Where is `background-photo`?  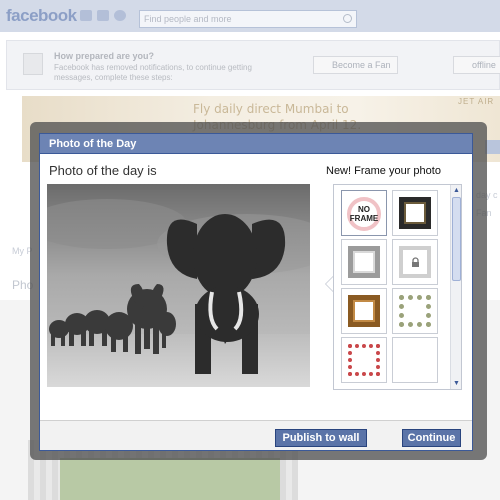 background-photo is located at coordinates (170, 479).